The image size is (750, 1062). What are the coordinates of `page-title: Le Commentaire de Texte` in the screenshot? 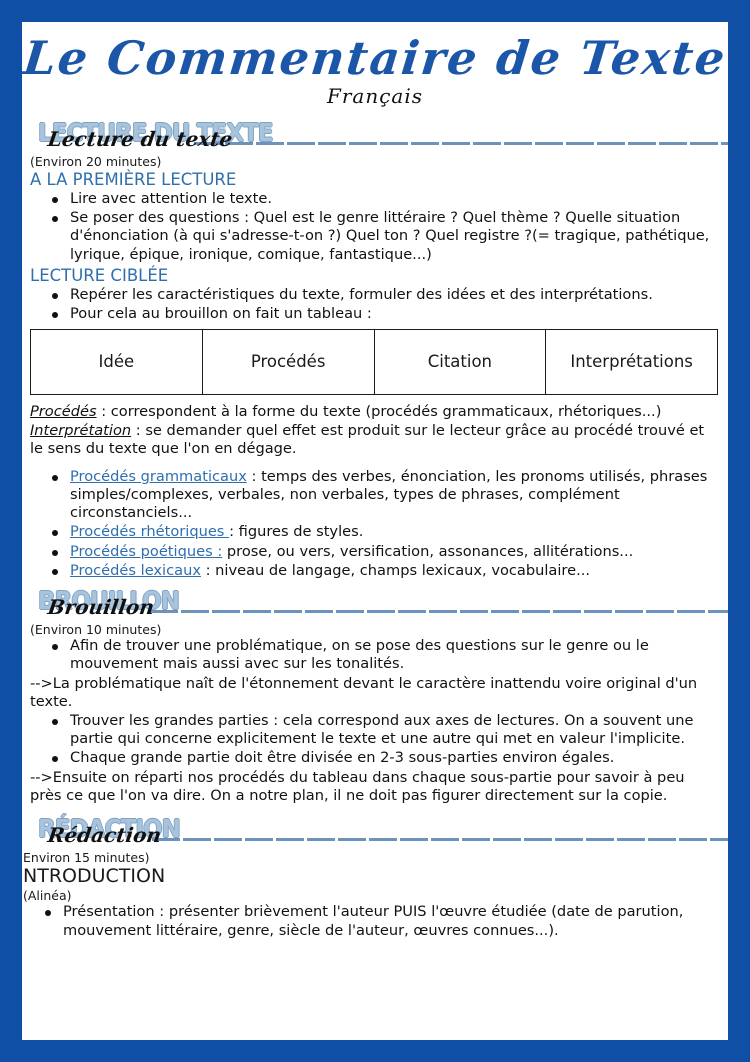 It's located at (375, 58).